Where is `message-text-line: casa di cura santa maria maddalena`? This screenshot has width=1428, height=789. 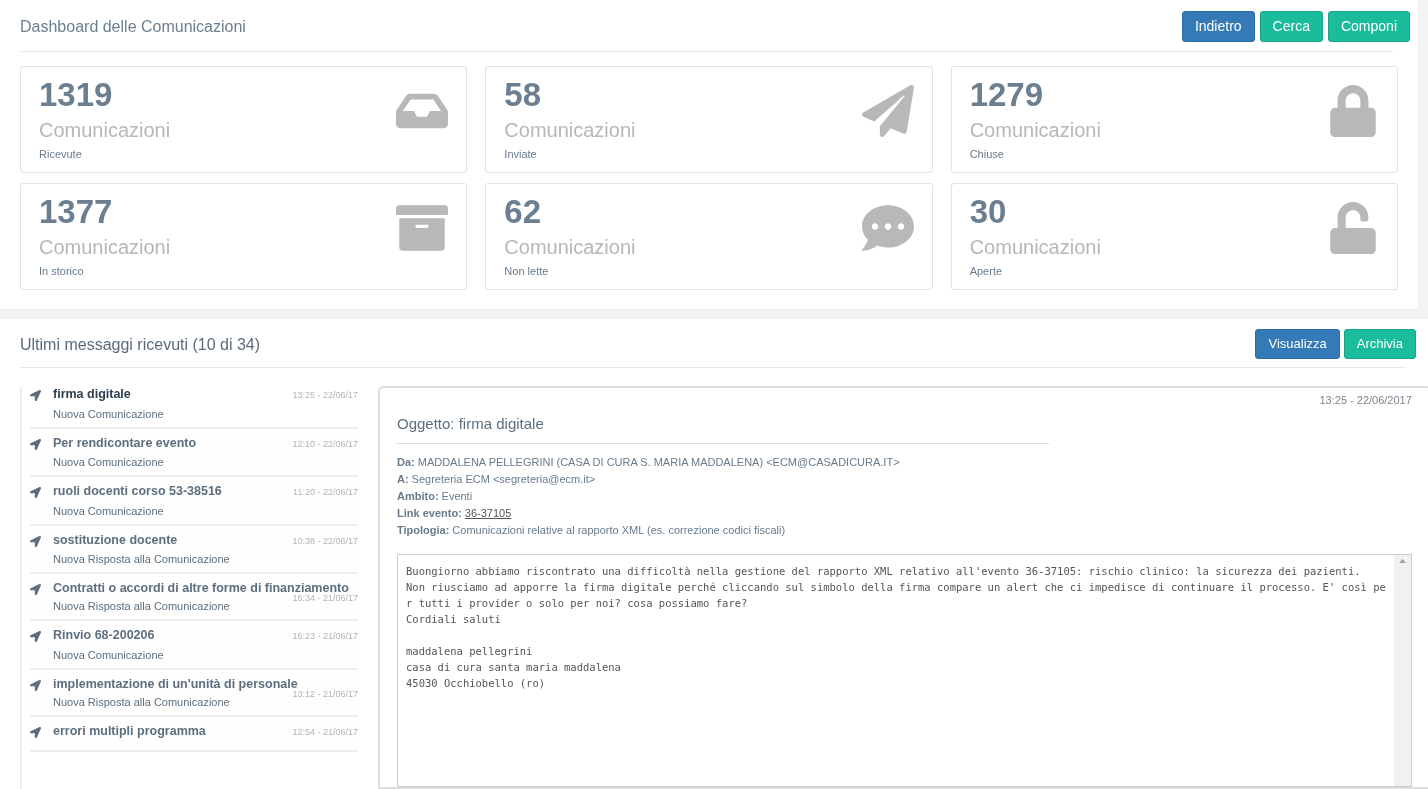
message-text-line: casa di cura santa maria maddalena is located at coordinates (513, 667).